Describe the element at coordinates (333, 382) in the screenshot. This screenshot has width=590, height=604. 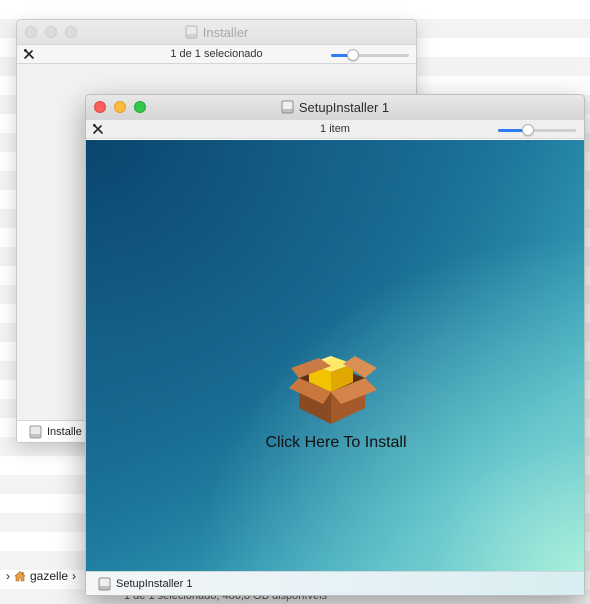
I see `package-icon` at that location.